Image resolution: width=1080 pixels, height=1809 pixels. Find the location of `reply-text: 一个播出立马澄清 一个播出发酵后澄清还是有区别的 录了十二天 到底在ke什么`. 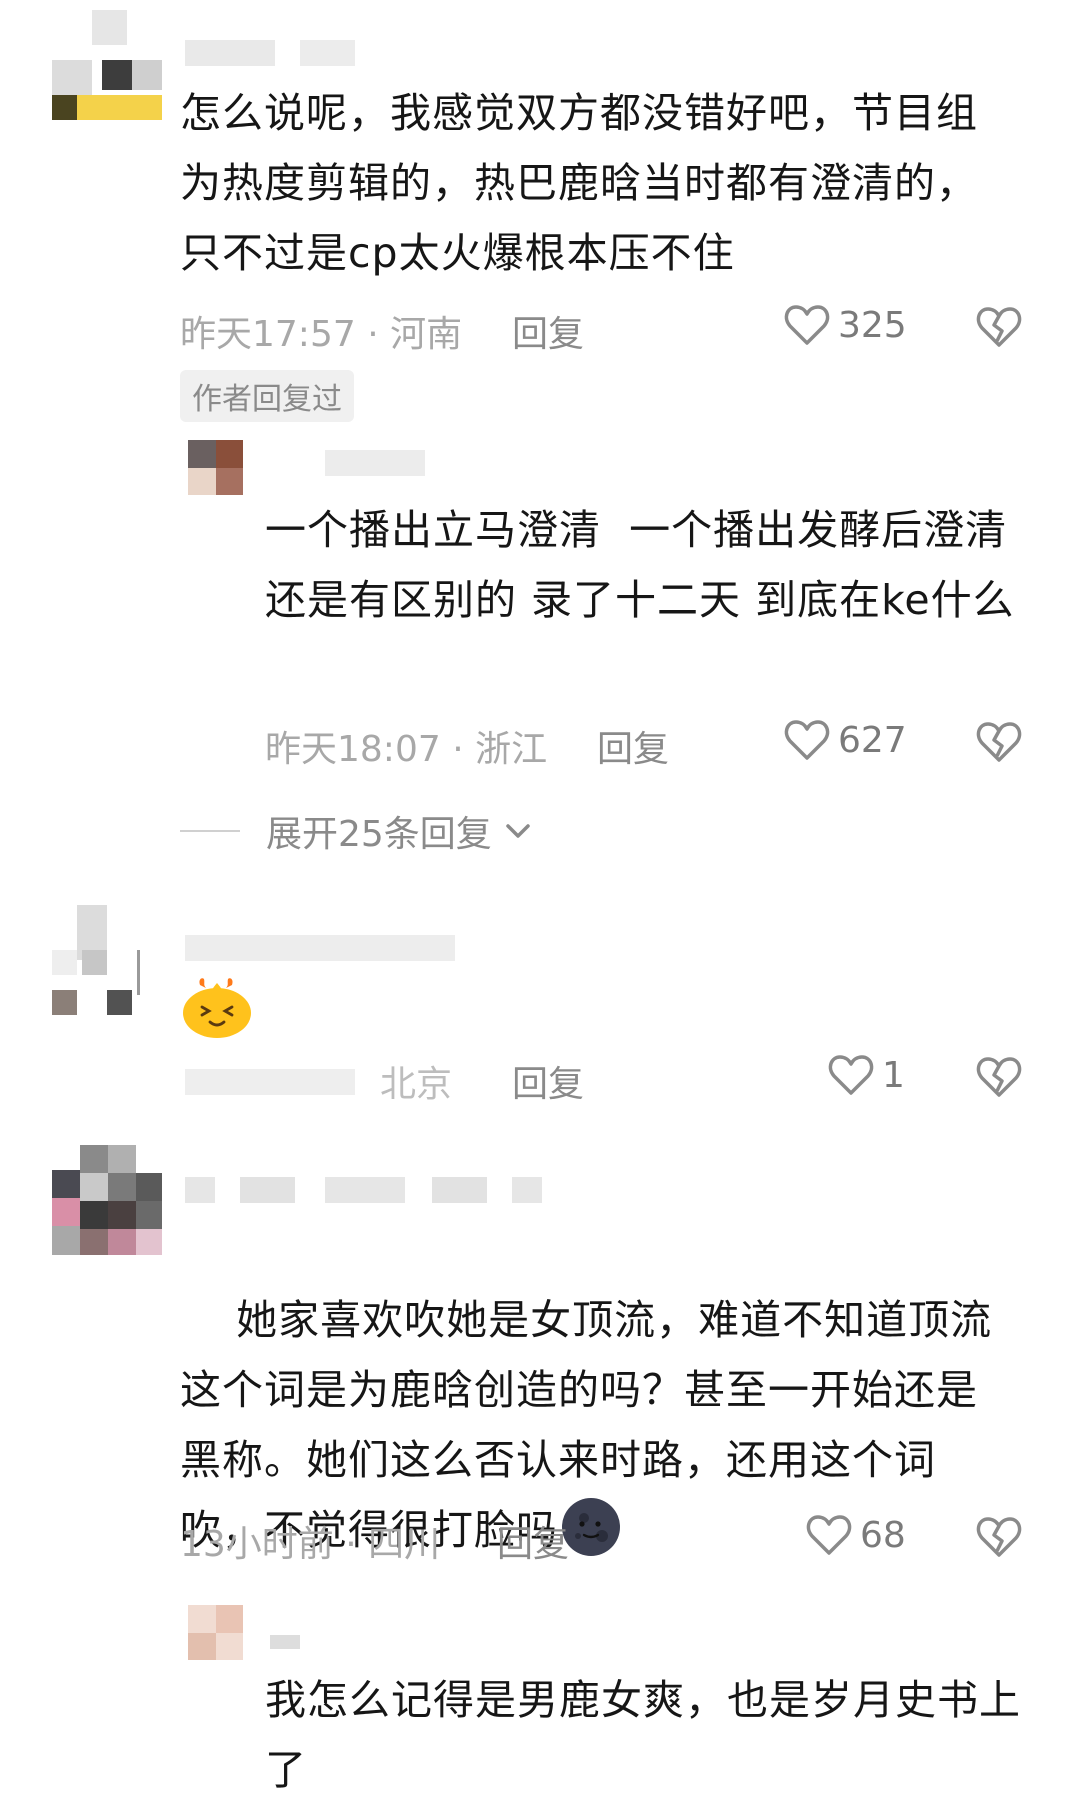

reply-text: 一个播出立马澄清 一个播出发酵后澄清还是有区别的 录了十二天 到底在ke什么 is located at coordinates (640, 565).